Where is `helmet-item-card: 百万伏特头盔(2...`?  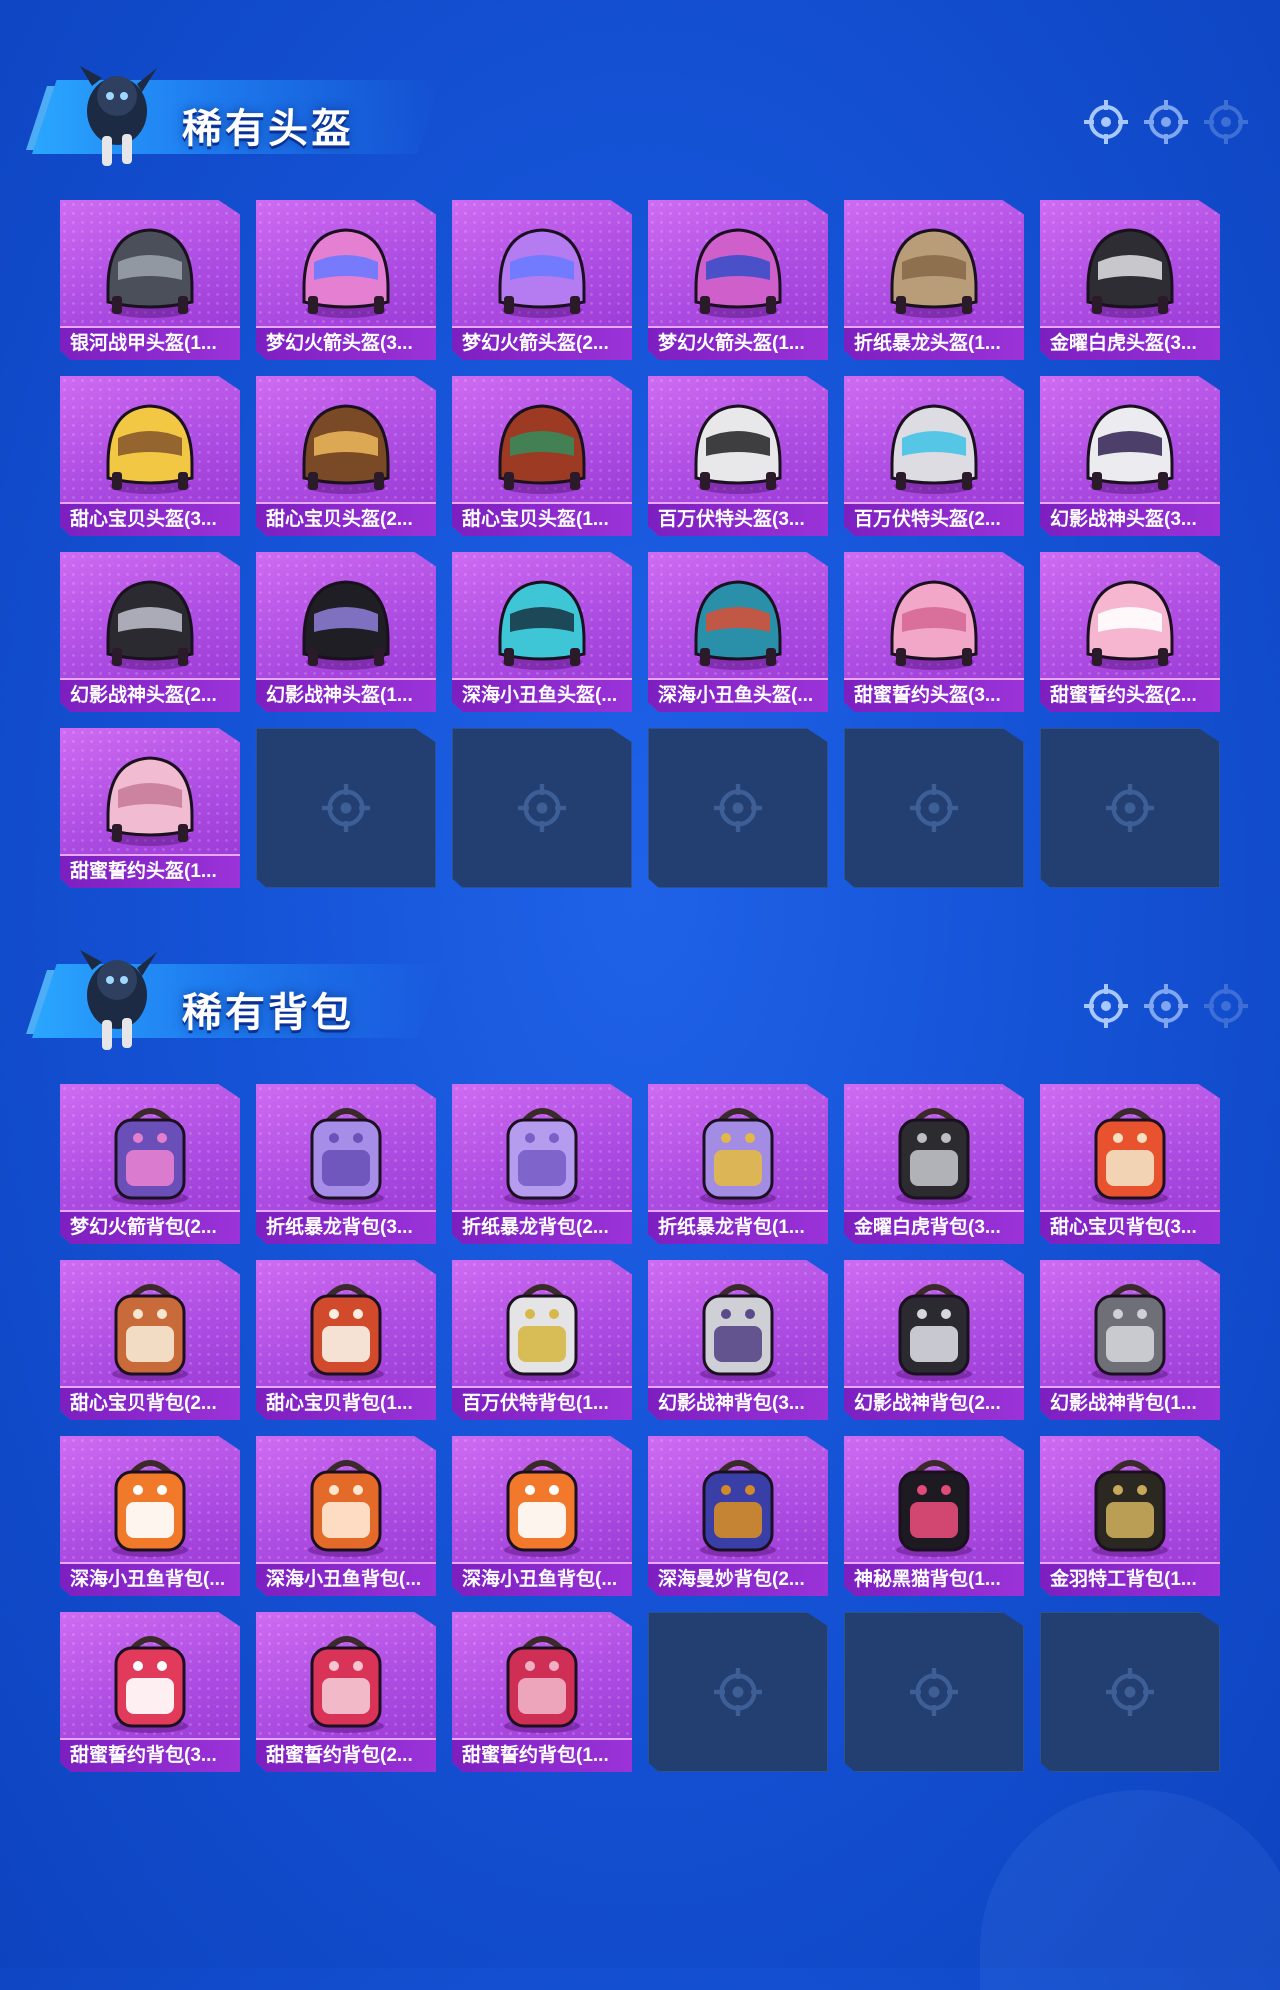
helmet-item-card: 百万伏特头盔(2... is located at coordinates (934, 456).